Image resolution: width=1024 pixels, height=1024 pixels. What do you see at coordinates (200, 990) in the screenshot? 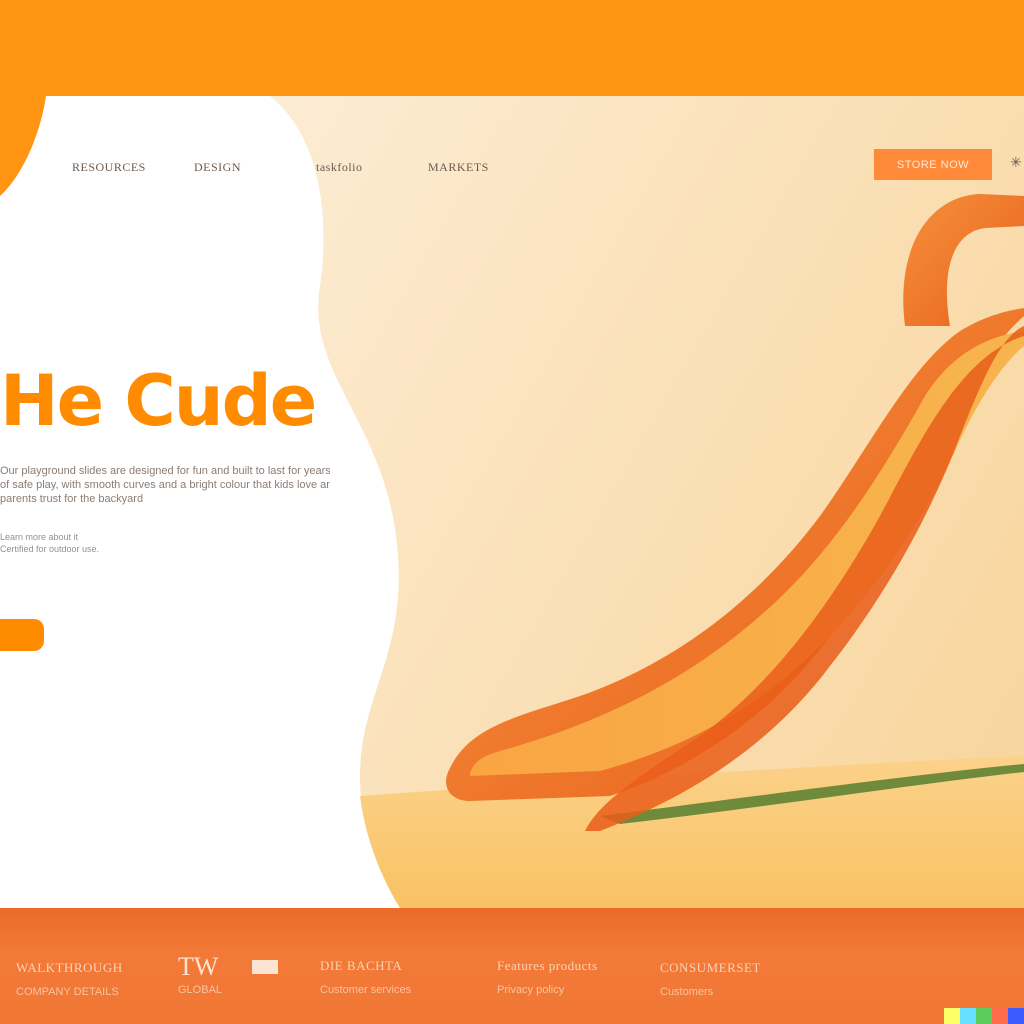
I see `footer-column-link: GLOBAL` at bounding box center [200, 990].